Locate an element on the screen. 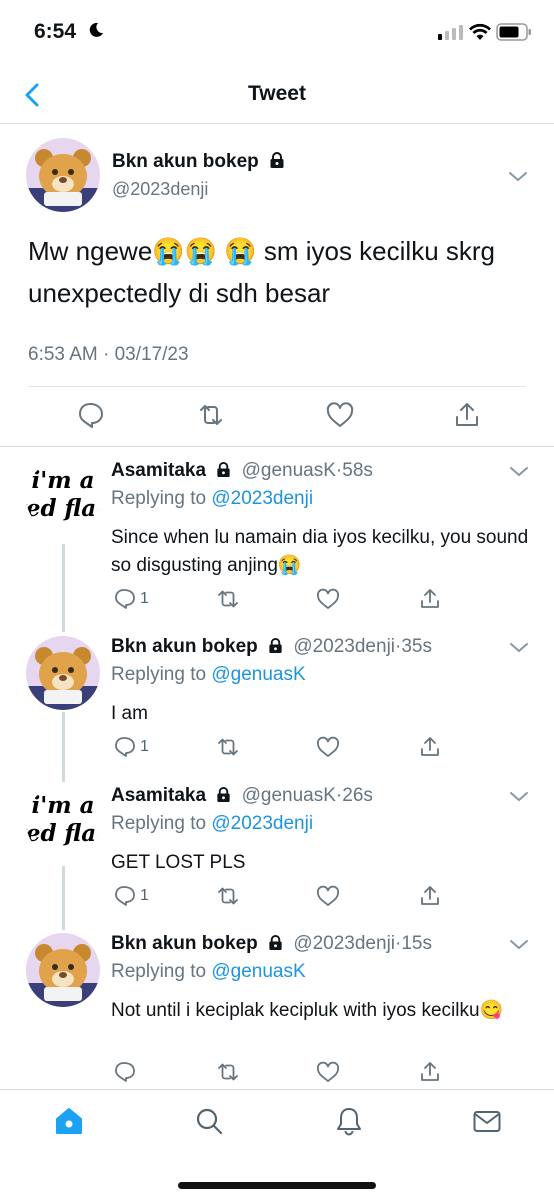 This screenshot has width=554, height=1201. tweet-timestamp: 6:53 AM · 03/17/23 is located at coordinates (108, 354).